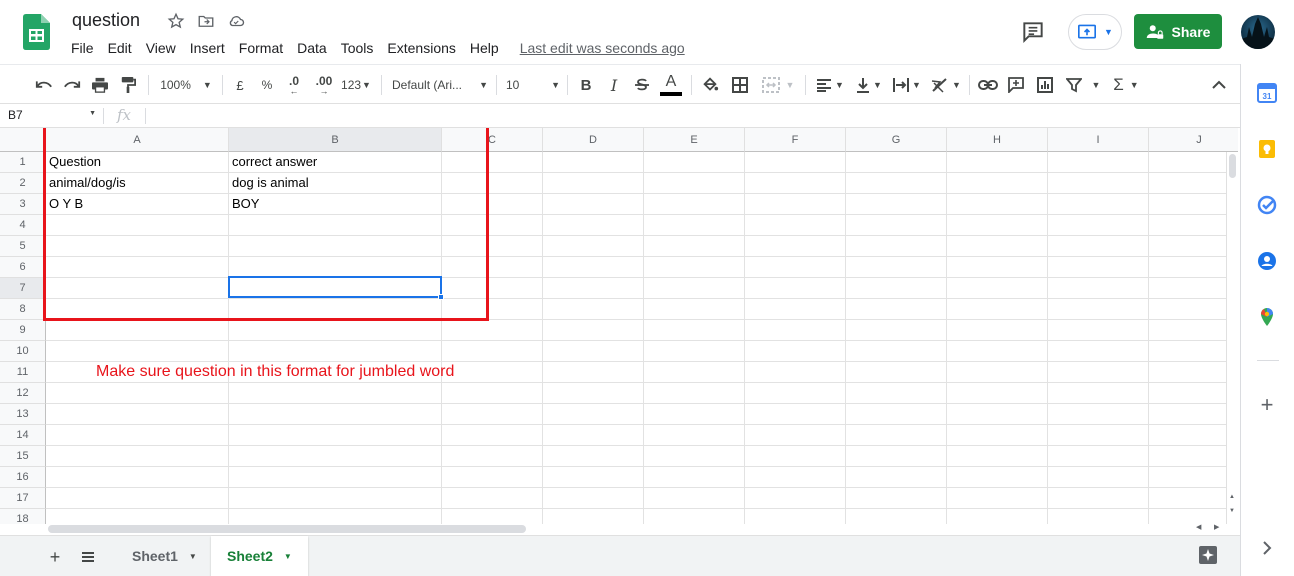 The image size is (1294, 576). What do you see at coordinates (261, 48) in the screenshot?
I see `menu-format: Format` at bounding box center [261, 48].